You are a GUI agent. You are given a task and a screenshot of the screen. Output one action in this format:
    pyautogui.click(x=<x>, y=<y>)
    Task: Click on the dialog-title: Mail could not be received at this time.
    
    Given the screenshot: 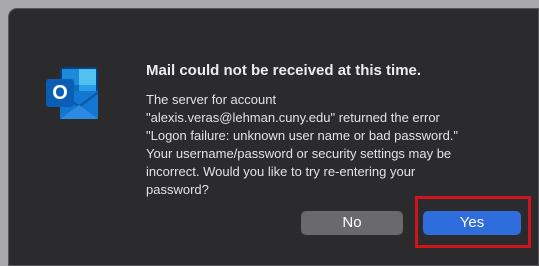 What is the action you would take?
    pyautogui.click(x=284, y=70)
    